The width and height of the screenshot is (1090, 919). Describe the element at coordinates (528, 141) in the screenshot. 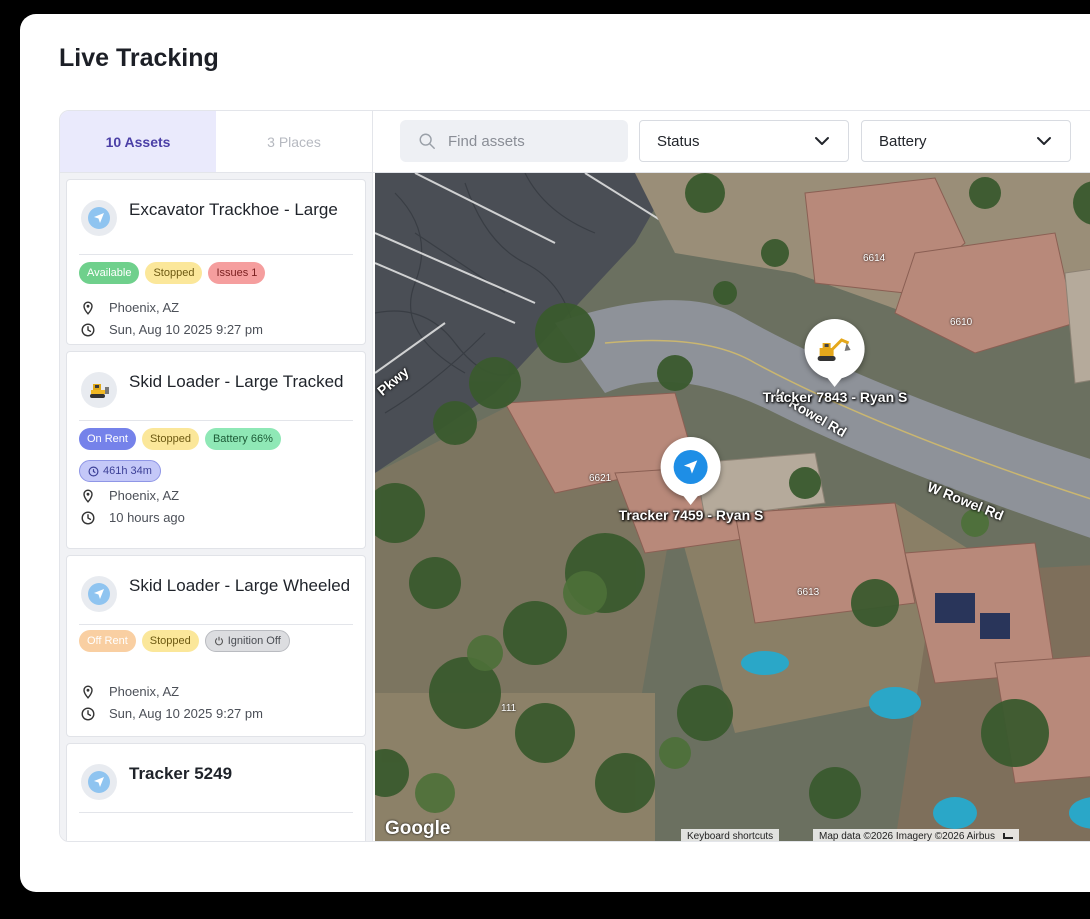

I see `search-input` at that location.